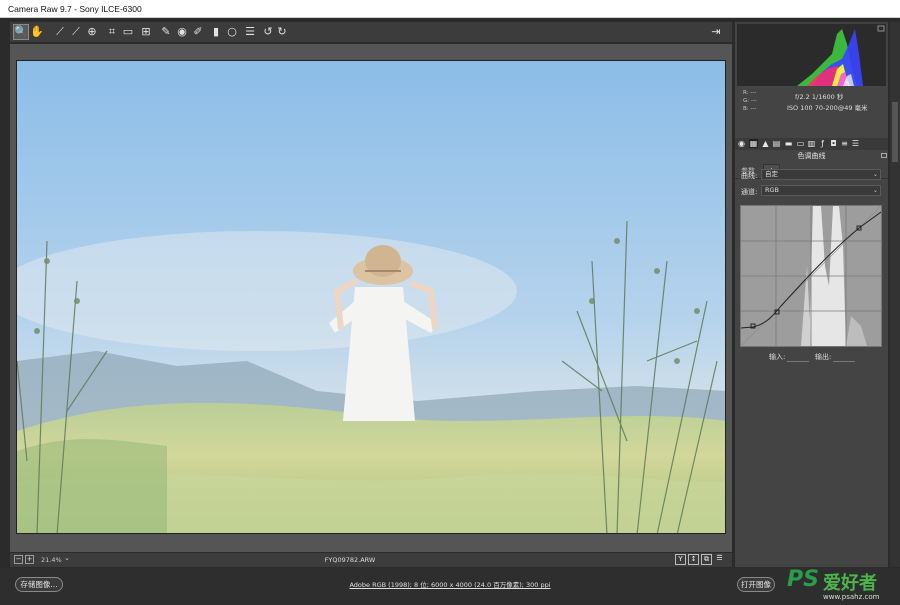 Image resolution: width=900 pixels, height=605 pixels. What do you see at coordinates (833, 143) in the screenshot?
I see `camera-calibration-panel-icon: ◘` at bounding box center [833, 143].